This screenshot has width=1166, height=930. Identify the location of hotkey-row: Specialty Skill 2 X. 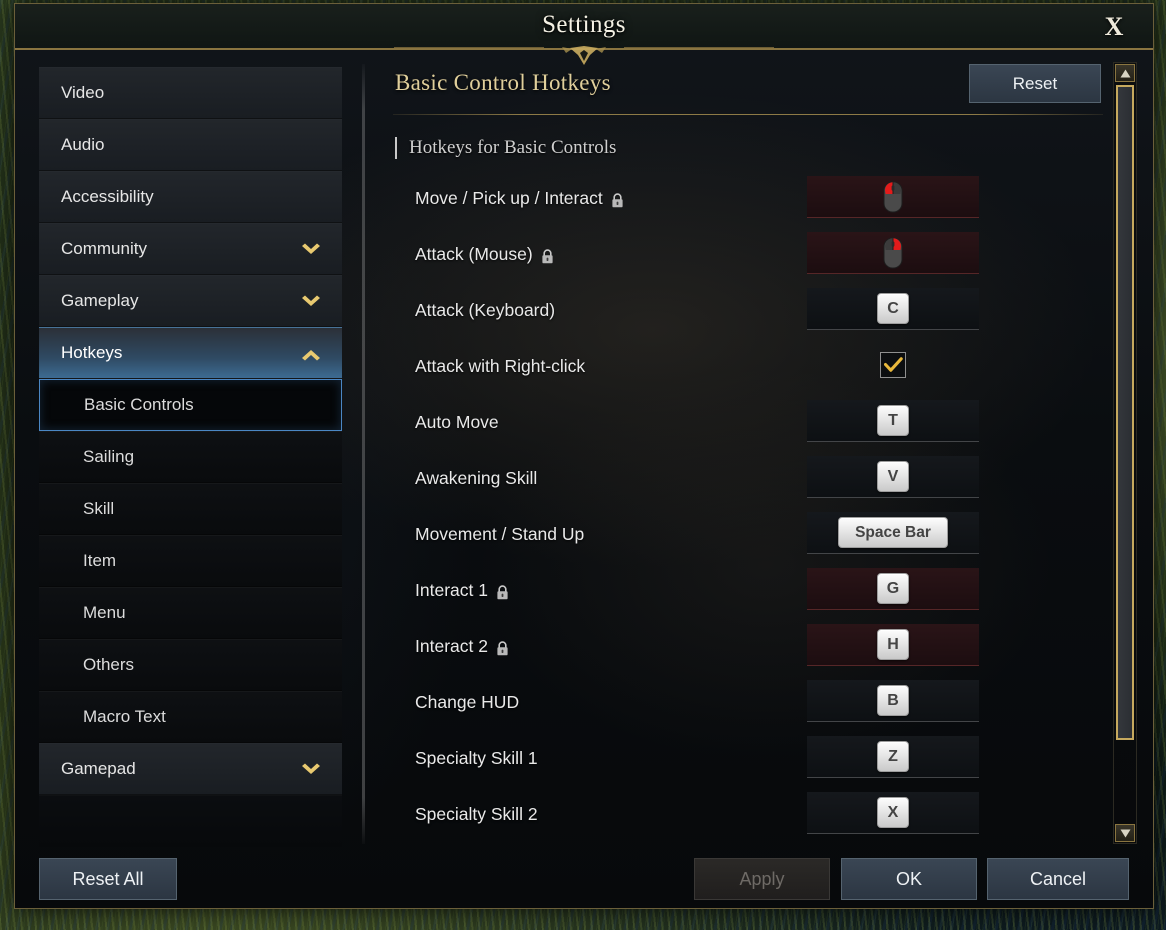
(748, 814).